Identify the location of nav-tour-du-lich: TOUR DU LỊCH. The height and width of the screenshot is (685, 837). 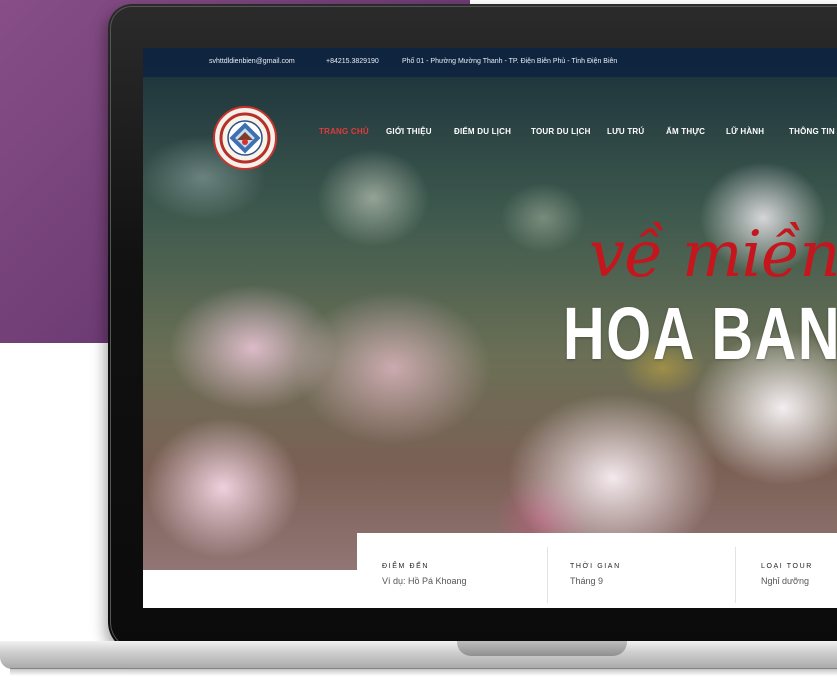
(561, 131).